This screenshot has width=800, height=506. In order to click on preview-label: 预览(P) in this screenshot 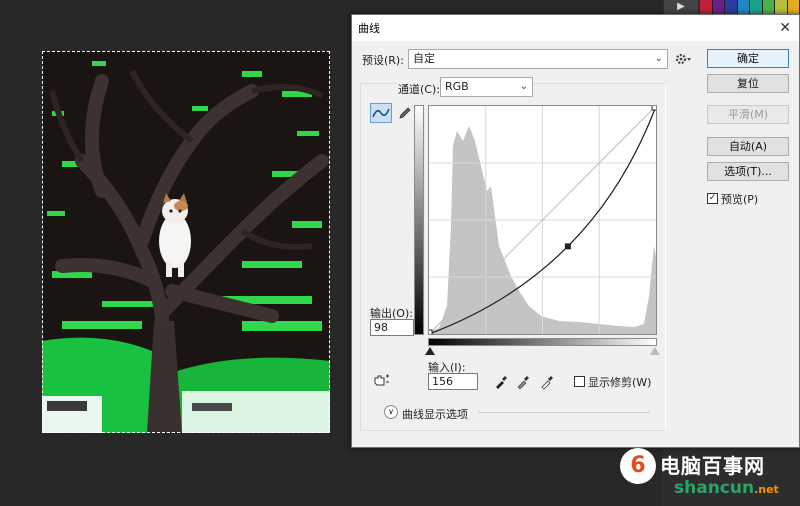, I will do `click(740, 199)`.